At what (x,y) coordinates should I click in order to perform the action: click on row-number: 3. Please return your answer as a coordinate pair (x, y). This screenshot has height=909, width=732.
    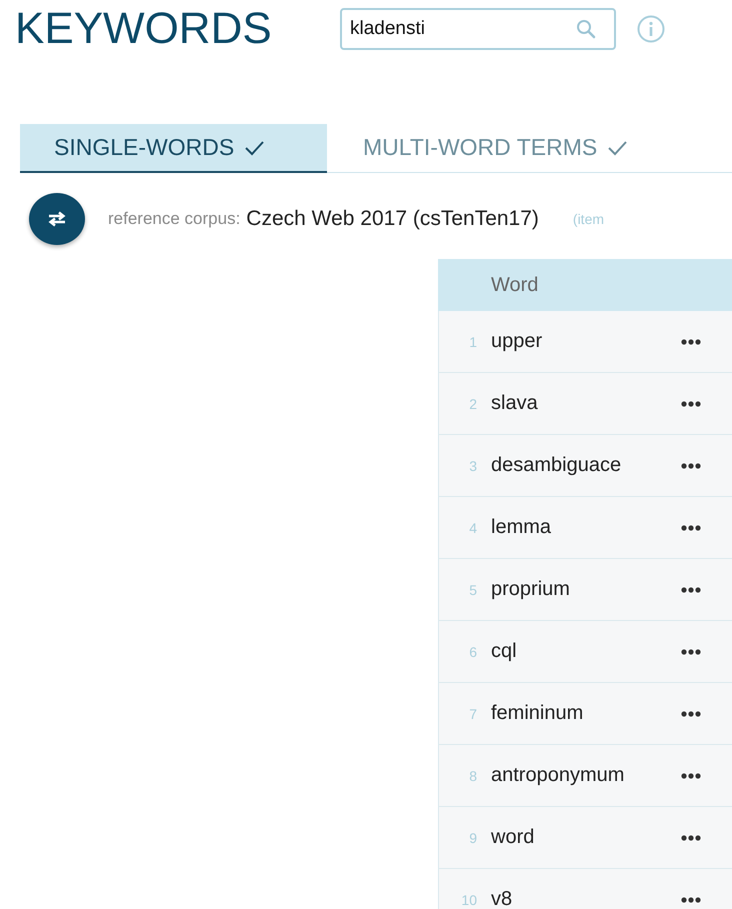
    Looking at the image, I should click on (473, 466).